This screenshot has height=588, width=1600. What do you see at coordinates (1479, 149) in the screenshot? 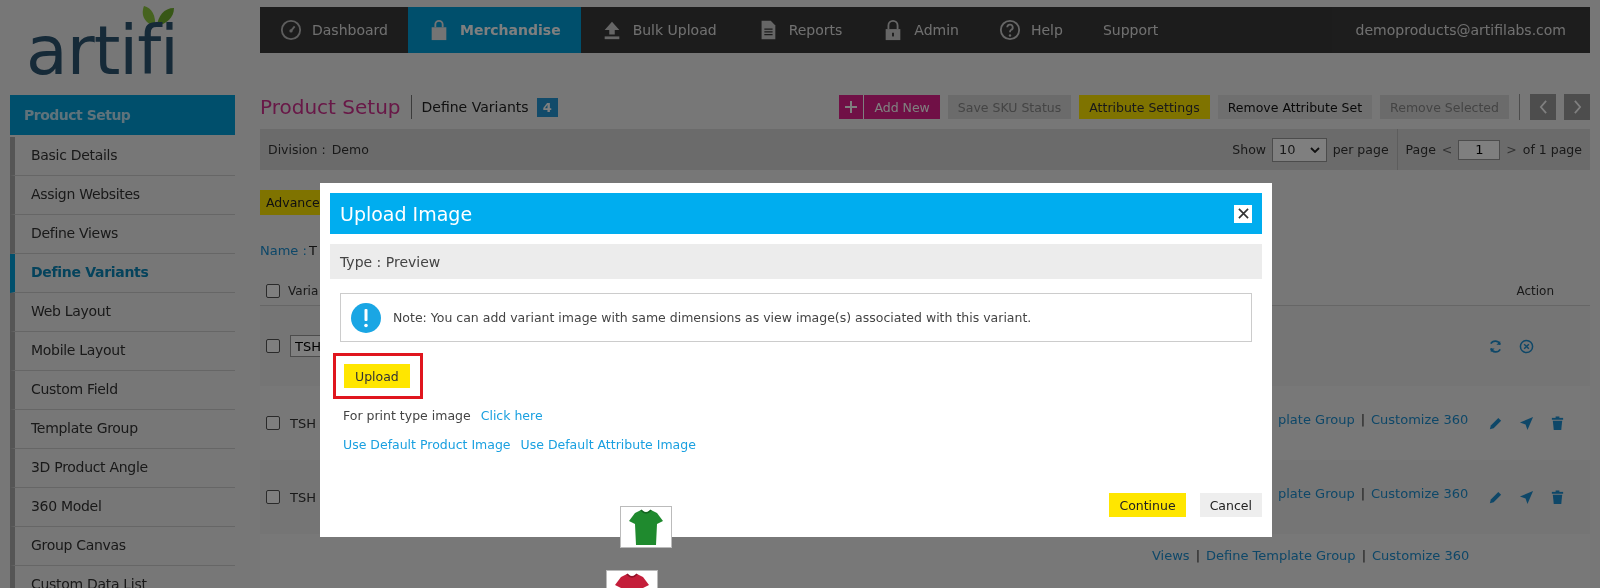
I see `page-input: 1` at bounding box center [1479, 149].